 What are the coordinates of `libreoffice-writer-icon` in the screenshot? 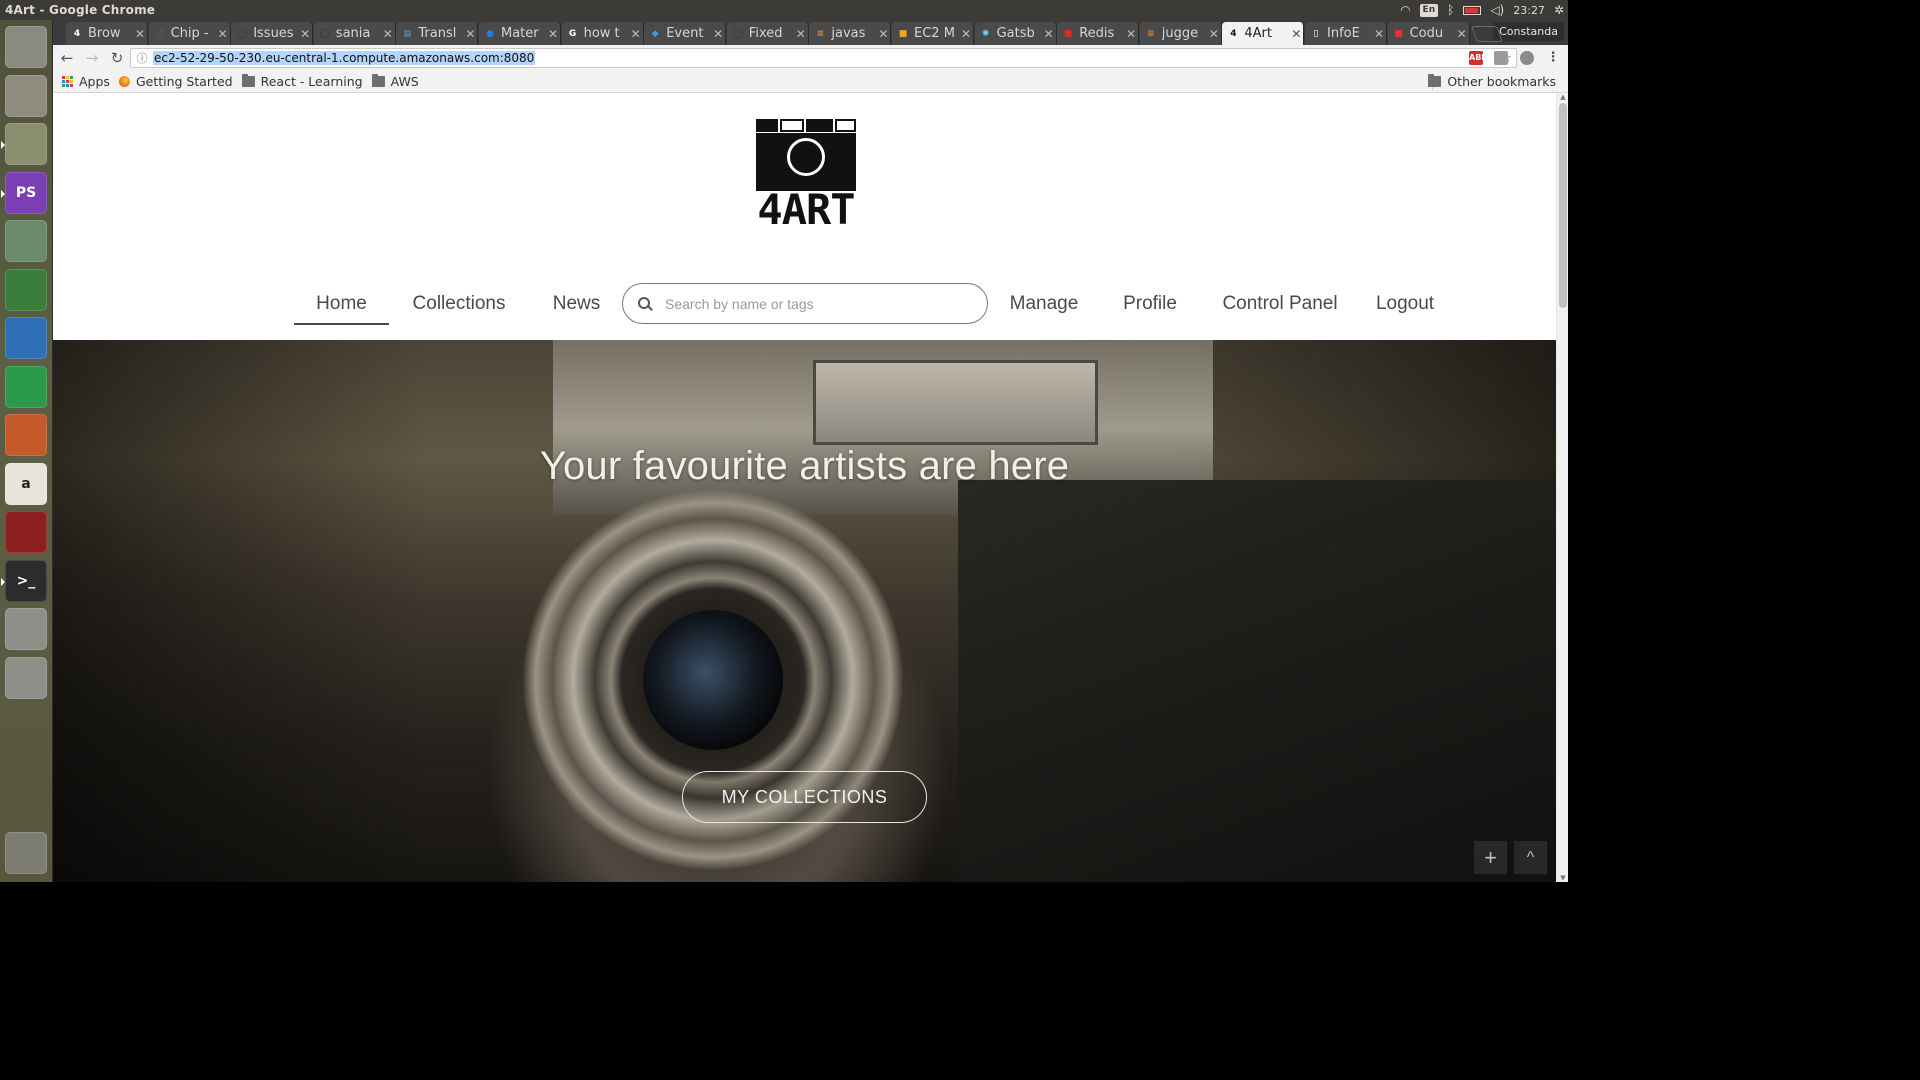 It's located at (26, 338).